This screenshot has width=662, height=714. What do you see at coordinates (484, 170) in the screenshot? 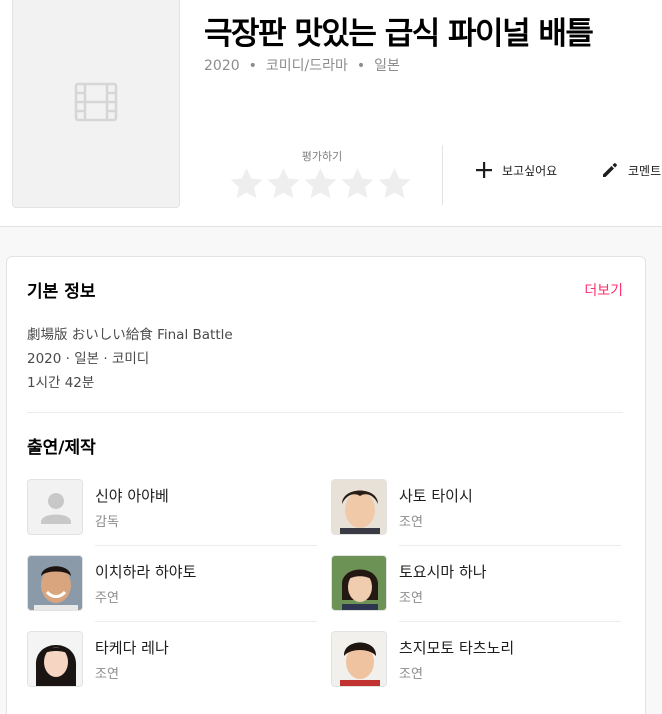
I see `plus-icon` at bounding box center [484, 170].